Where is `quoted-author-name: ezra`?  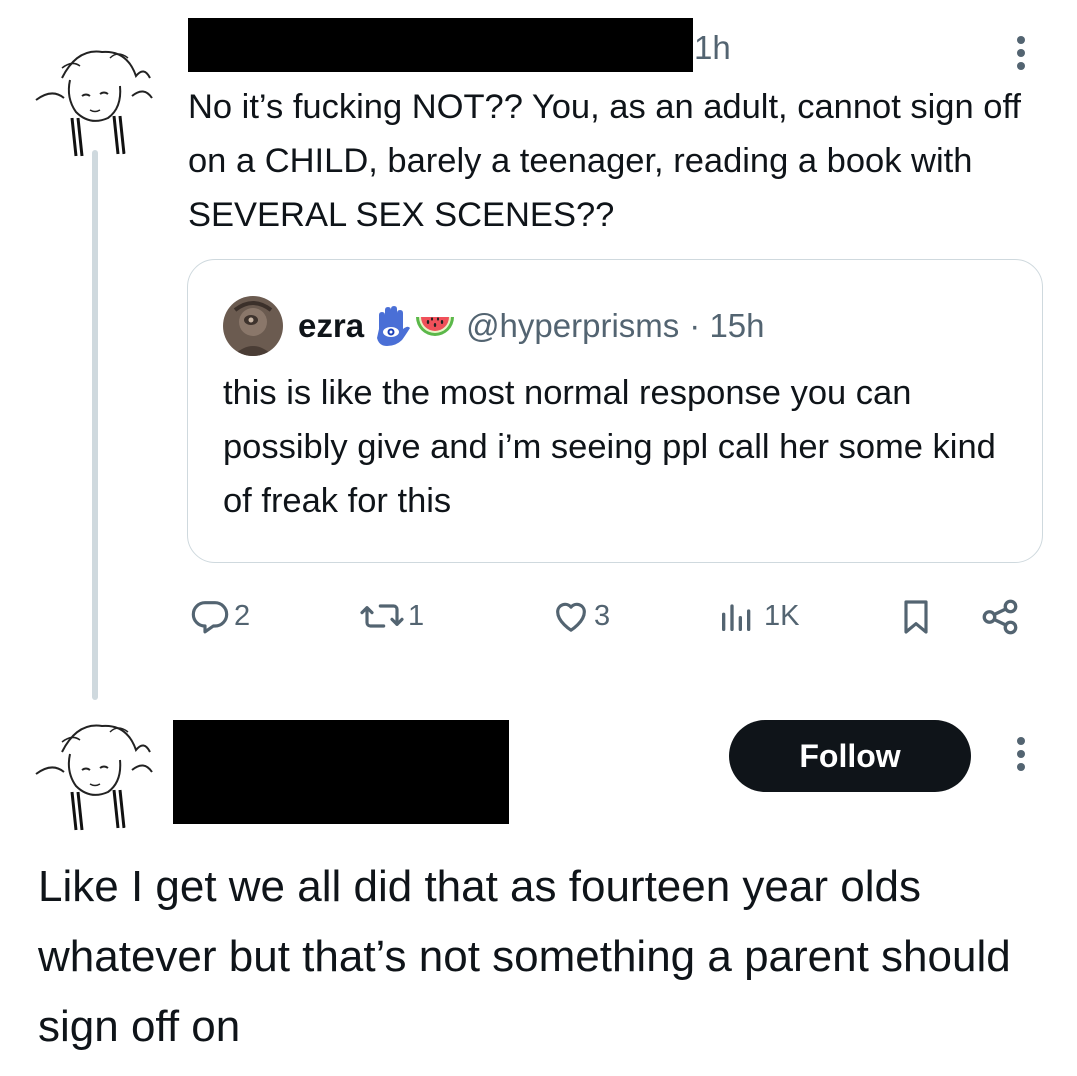 quoted-author-name: ezra is located at coordinates (331, 326).